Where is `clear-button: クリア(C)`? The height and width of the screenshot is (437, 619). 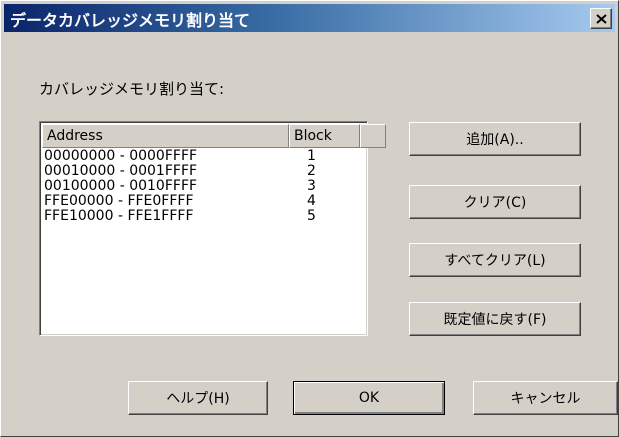
clear-button: クリア(C) is located at coordinates (495, 202).